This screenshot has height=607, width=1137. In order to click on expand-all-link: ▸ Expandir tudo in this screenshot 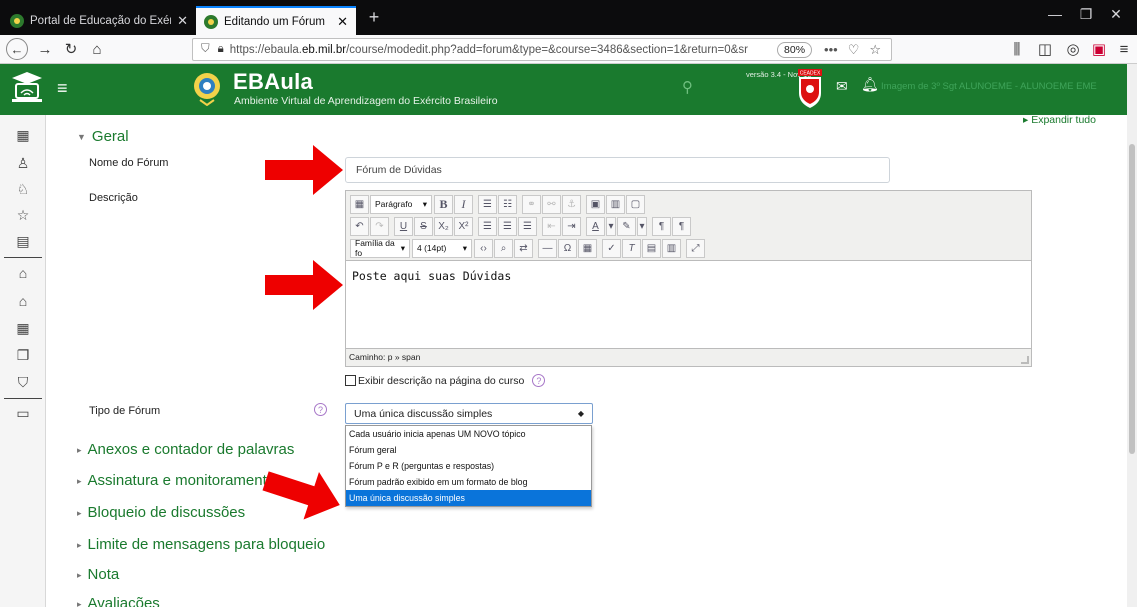, I will do `click(1059, 120)`.